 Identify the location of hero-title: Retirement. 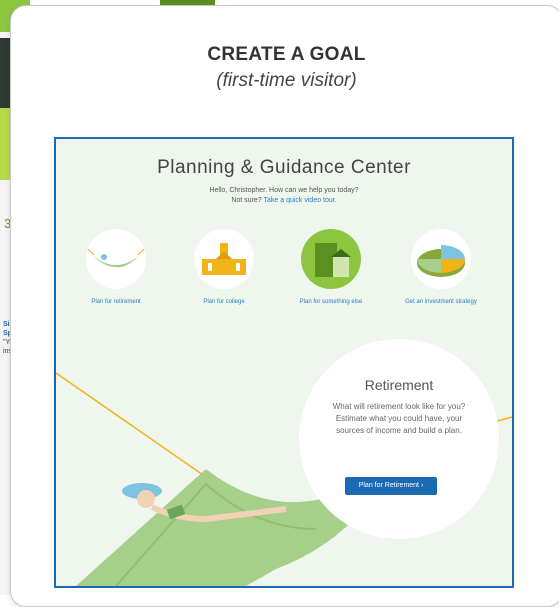
(399, 385).